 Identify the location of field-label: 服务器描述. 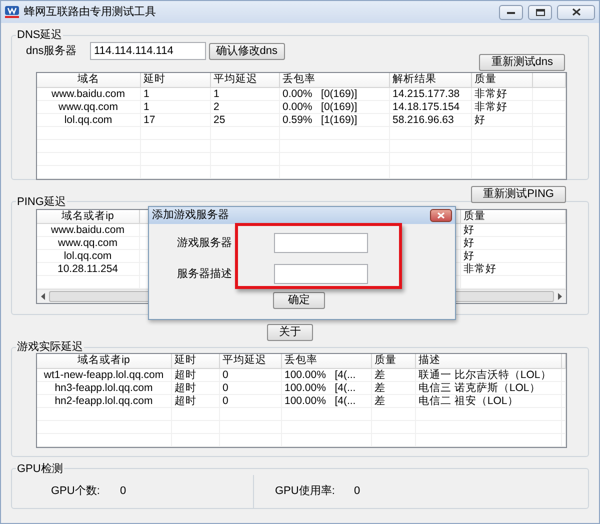
(204, 274).